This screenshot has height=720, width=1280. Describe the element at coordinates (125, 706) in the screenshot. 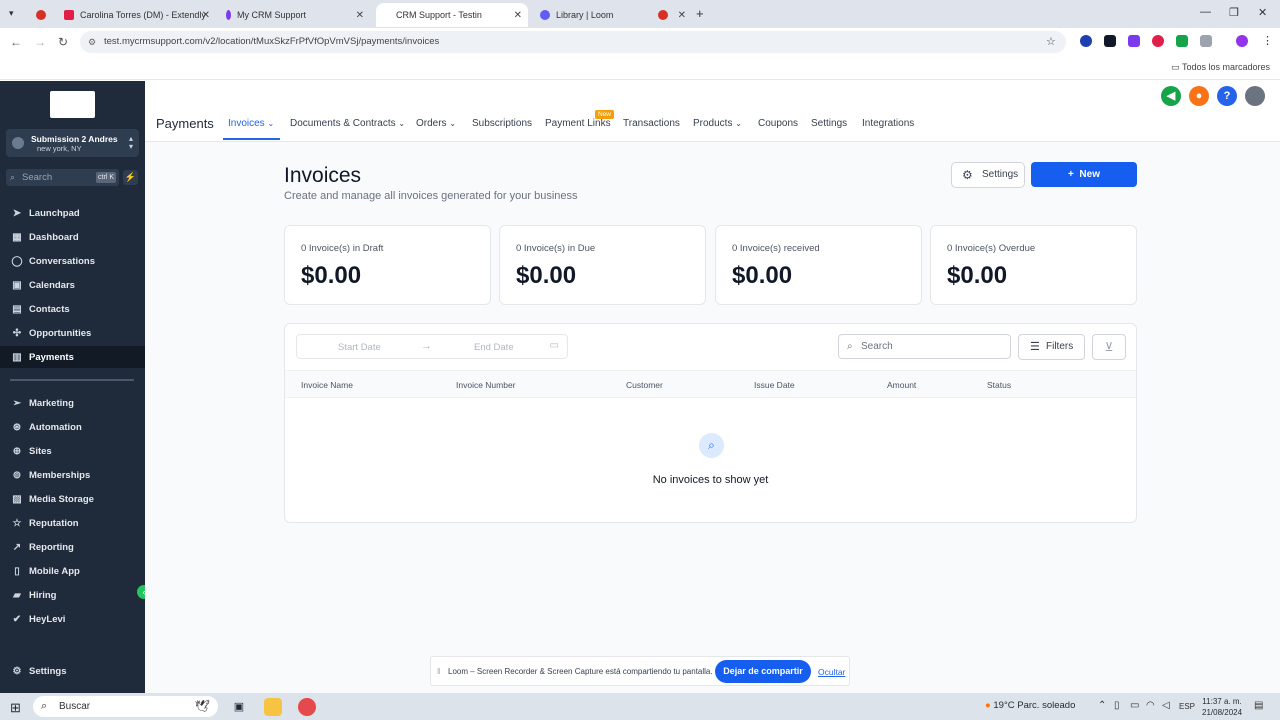

I see `taskbar-search-input: ⌕ Buscar 🕊` at that location.